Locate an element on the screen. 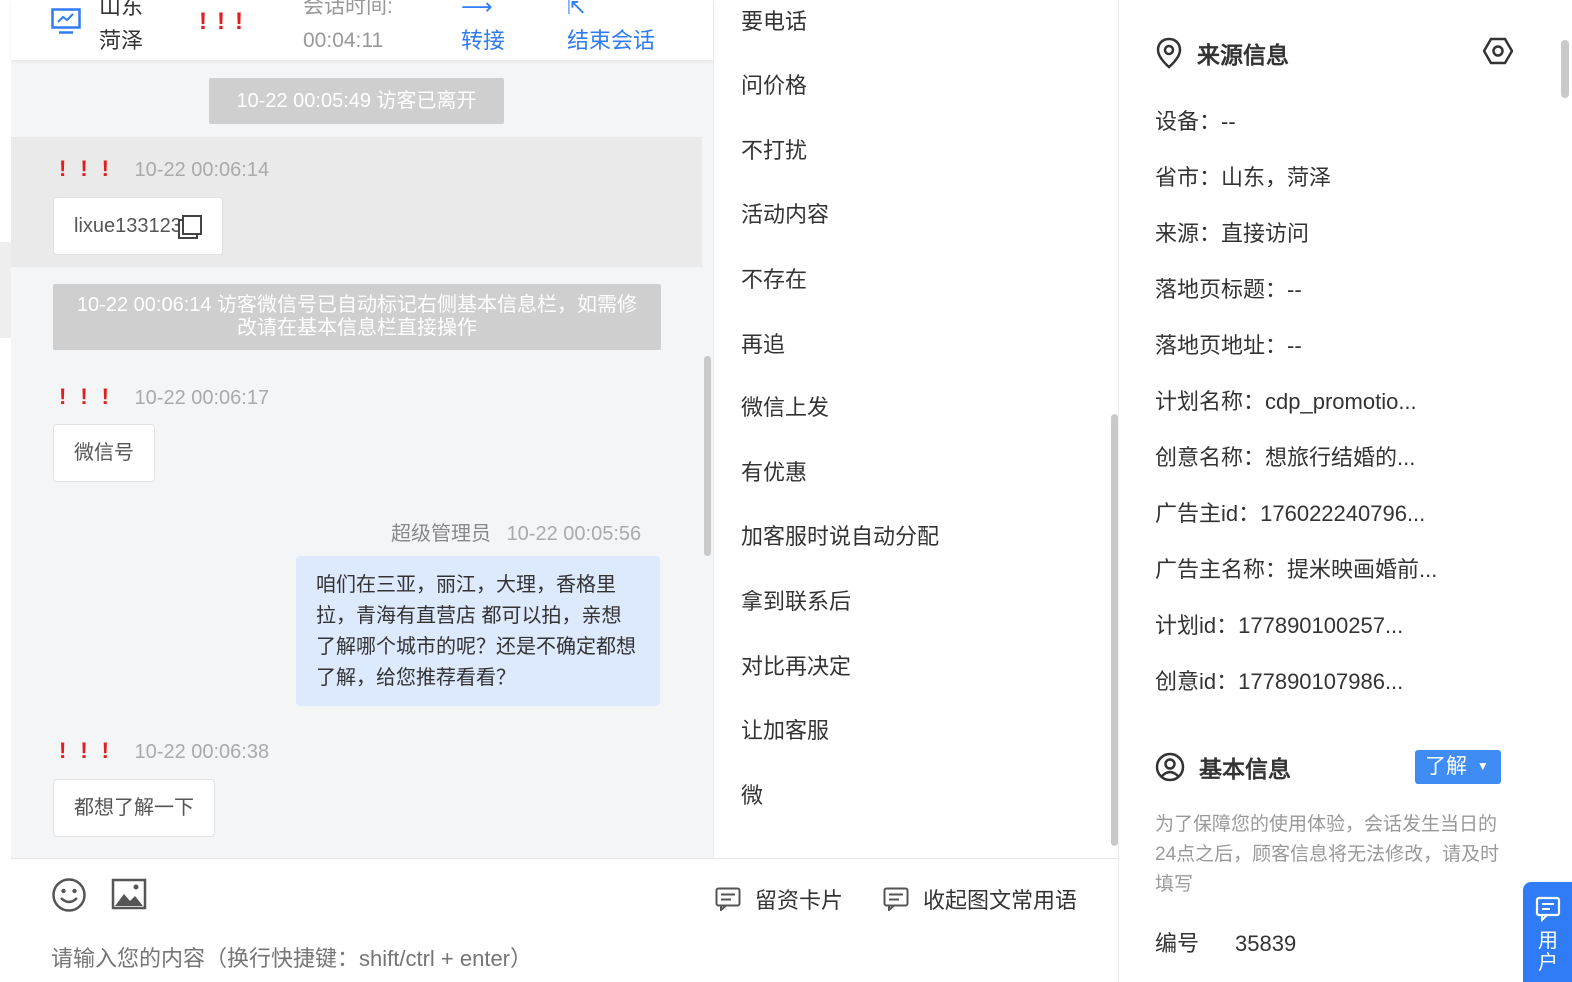 This screenshot has width=1572, height=982. message-time: 10-22 00:06:17 is located at coordinates (202, 398).